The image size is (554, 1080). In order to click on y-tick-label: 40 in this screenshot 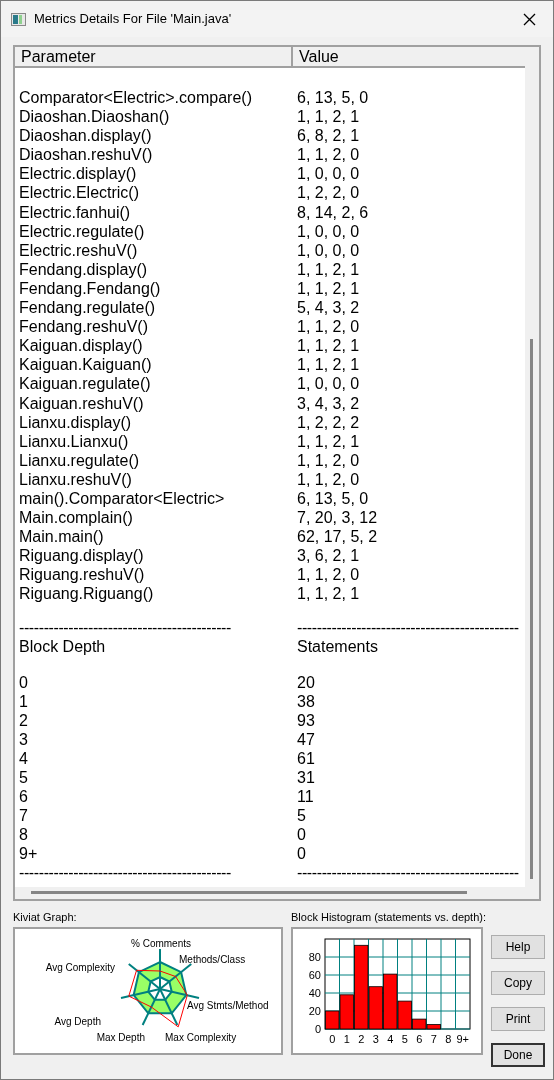, I will do `click(314, 993)`.